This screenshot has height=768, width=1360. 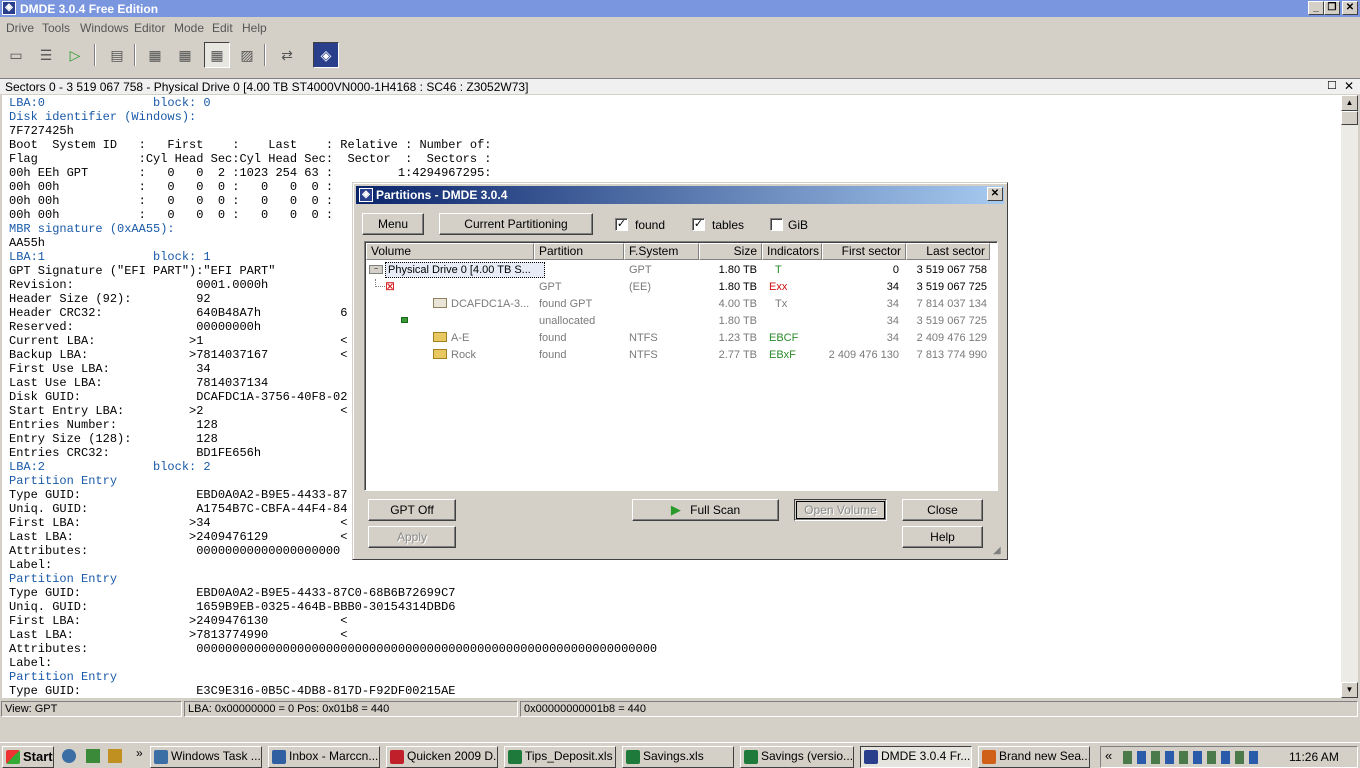 I want to click on template-view-icon: ▦, so click(x=217, y=55).